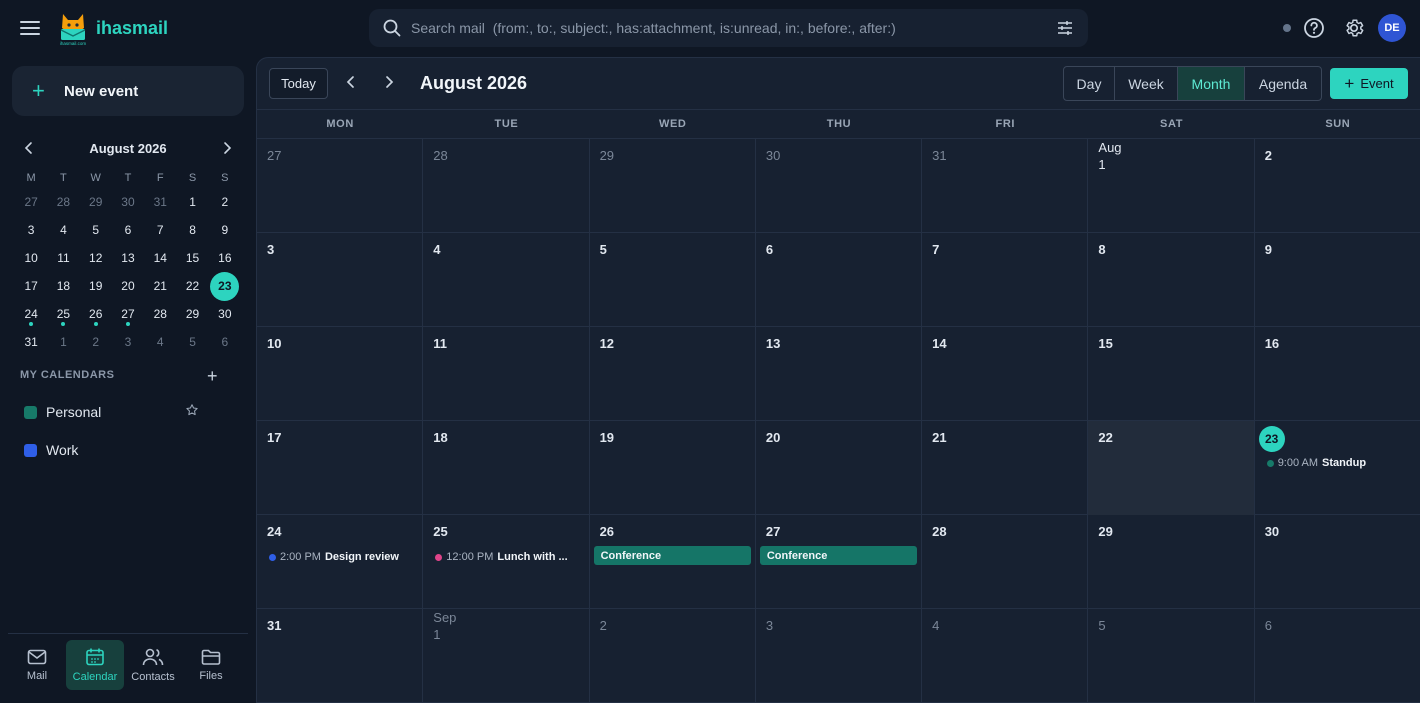 The width and height of the screenshot is (1420, 703). I want to click on new-event-button: + New event, so click(128, 91).